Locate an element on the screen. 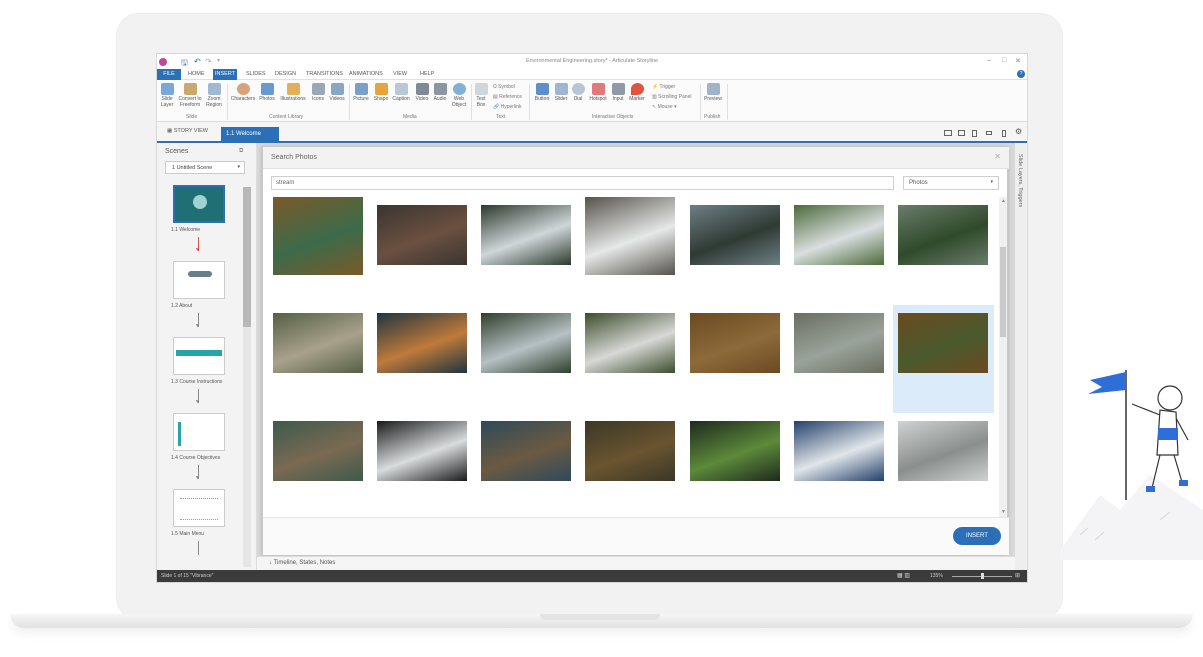 The height and width of the screenshot is (657, 1203). convert-freeform-button: Convert to Freeform is located at coordinates (190, 95).